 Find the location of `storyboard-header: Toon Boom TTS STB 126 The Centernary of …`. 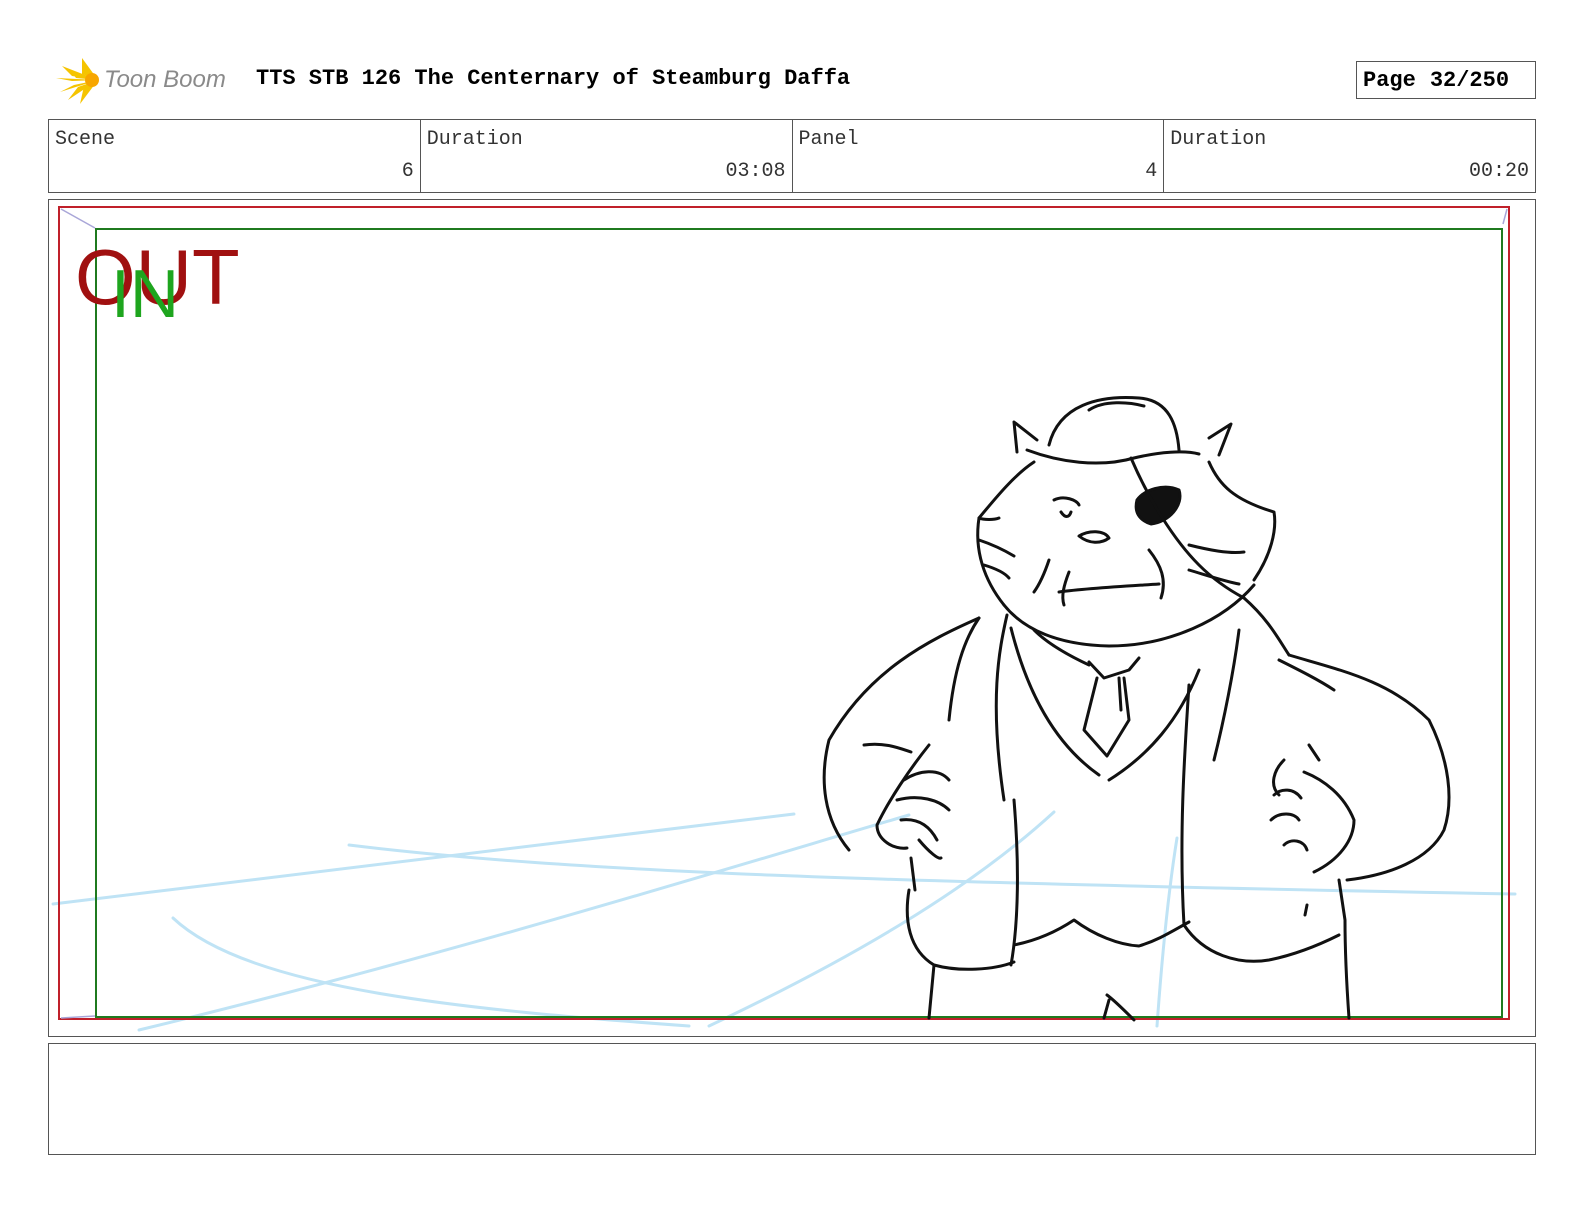

storyboard-header: Toon Boom TTS STB 126 The Centernary of … is located at coordinates (792, 59).